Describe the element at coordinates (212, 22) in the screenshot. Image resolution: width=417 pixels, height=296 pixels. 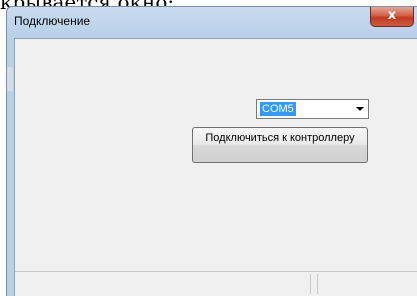
I see `title-bar: Подключение x` at that location.